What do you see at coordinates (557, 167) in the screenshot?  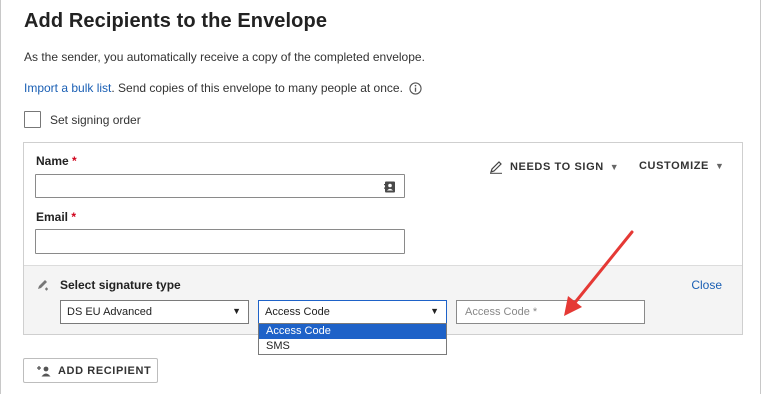 I see `needs-to-sign-label: NEEDS TO SIGN` at bounding box center [557, 167].